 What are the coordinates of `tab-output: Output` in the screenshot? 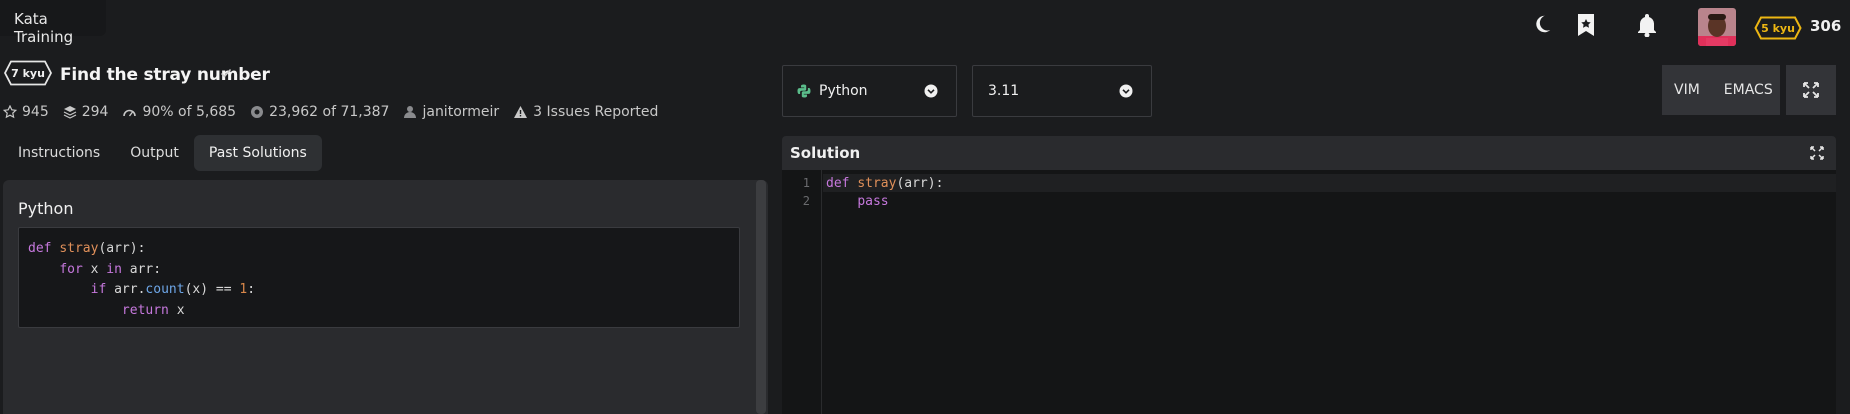 It's located at (154, 153).